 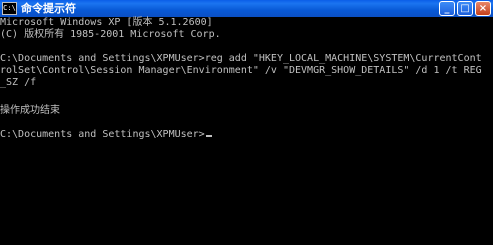 I want to click on close-button: ×, so click(x=483, y=8).